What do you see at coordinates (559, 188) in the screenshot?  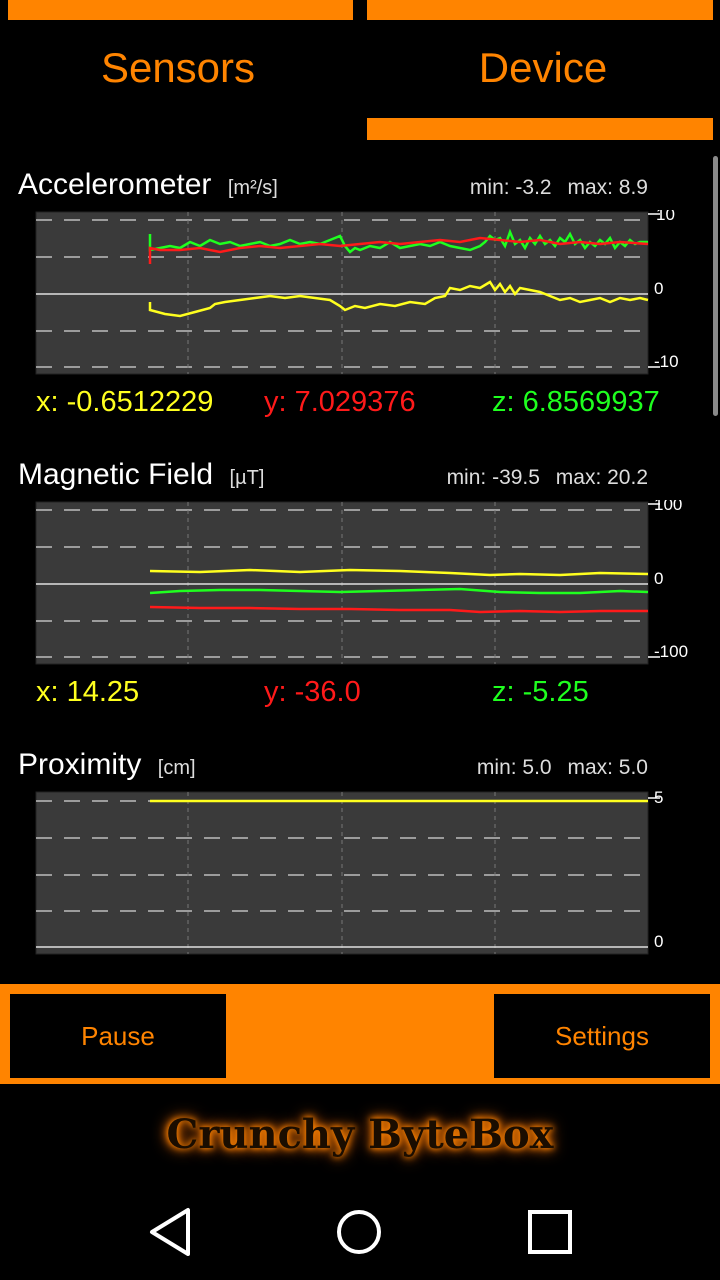 I see `sensor-range: min: -3.2 max: 8.9` at bounding box center [559, 188].